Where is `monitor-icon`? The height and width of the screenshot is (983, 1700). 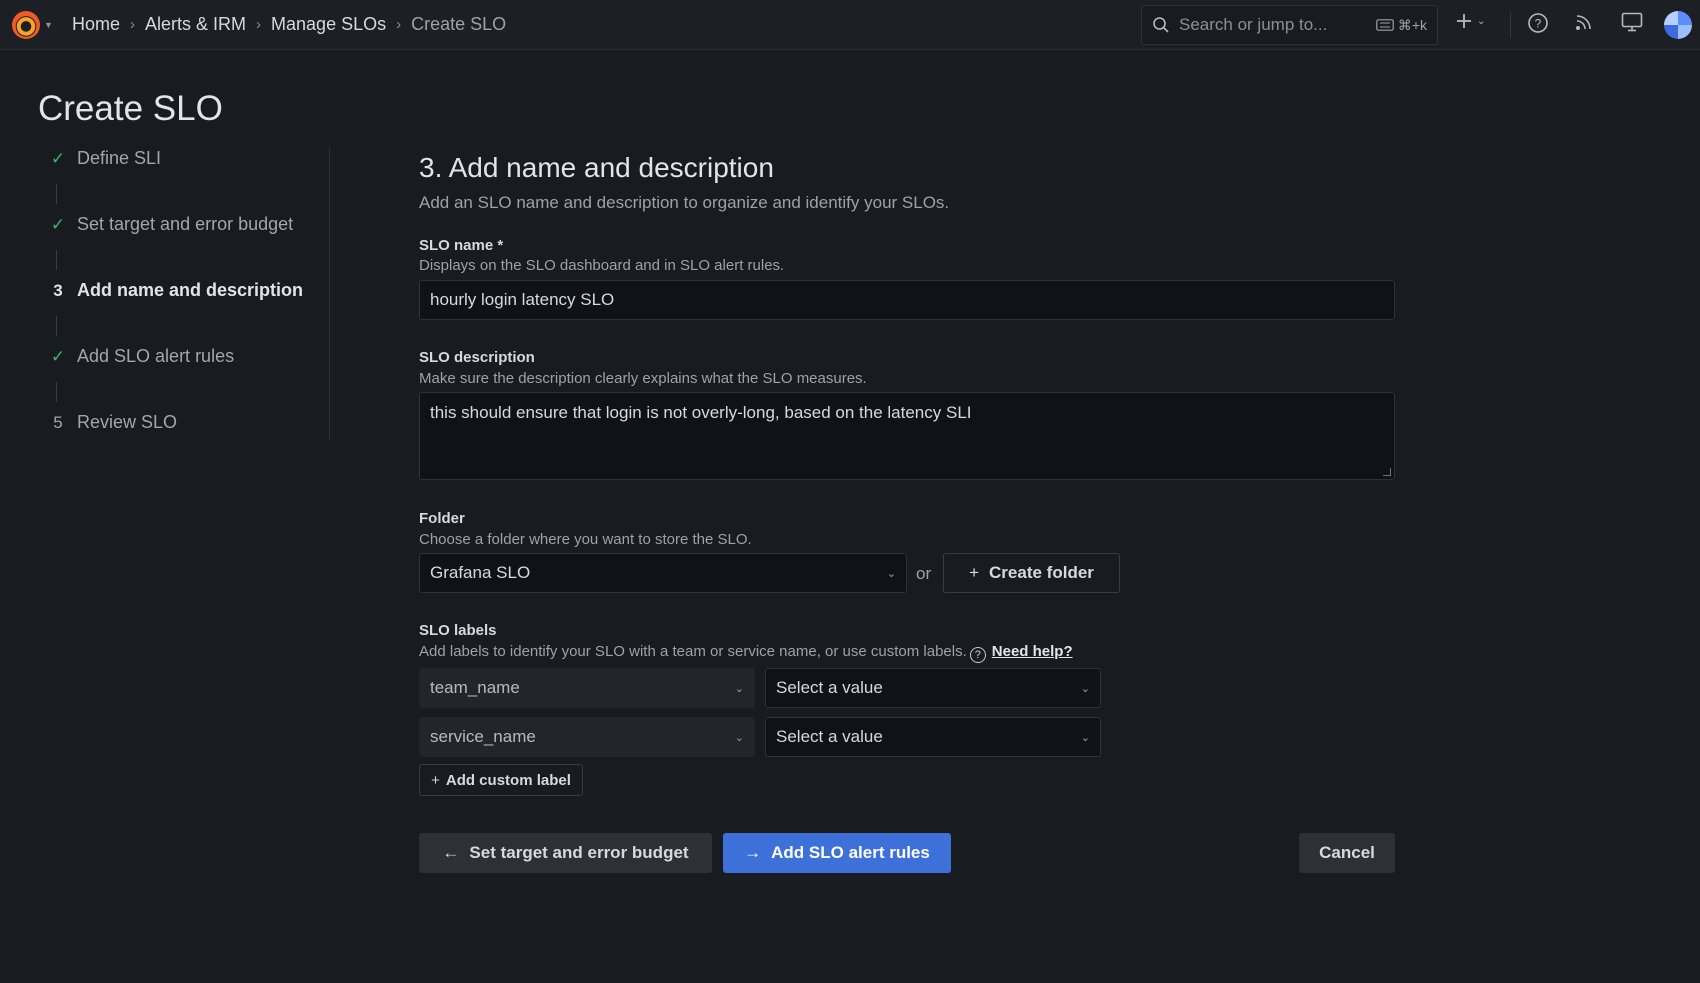 monitor-icon is located at coordinates (1632, 22).